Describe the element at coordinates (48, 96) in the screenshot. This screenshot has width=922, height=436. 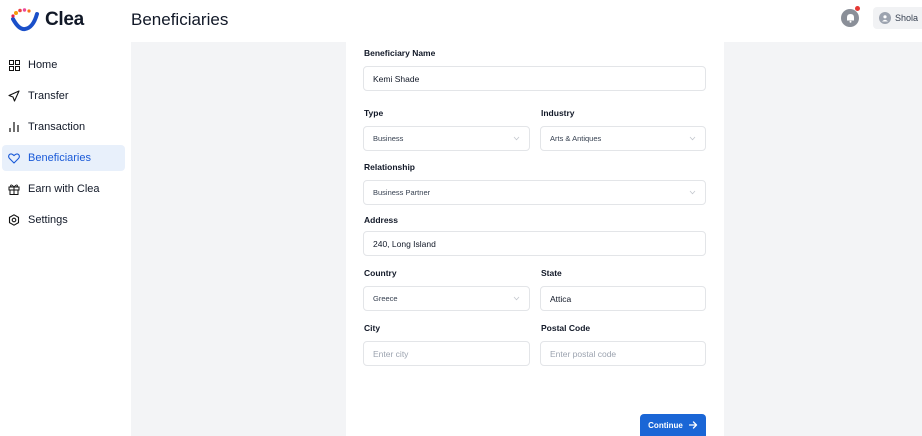
I see `sidebar-item-label: Transfer` at that location.